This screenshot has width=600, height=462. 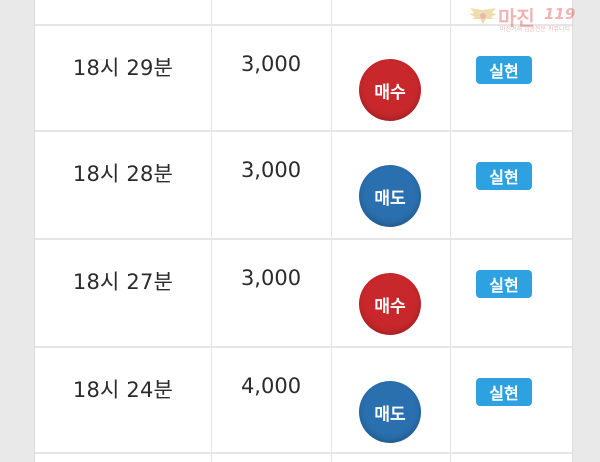 I want to click on trade-time: 18시 28분, so click(x=123, y=174).